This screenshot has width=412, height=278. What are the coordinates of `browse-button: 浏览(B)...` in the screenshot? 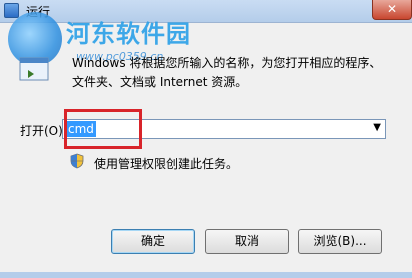 It's located at (340, 241).